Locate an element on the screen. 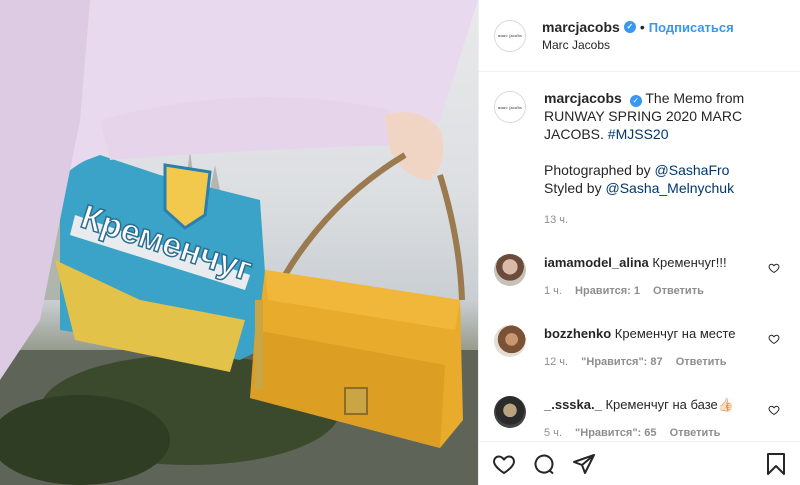 Image resolution: width=800 pixels, height=485 pixels. follow-button: Подписаться is located at coordinates (691, 27).